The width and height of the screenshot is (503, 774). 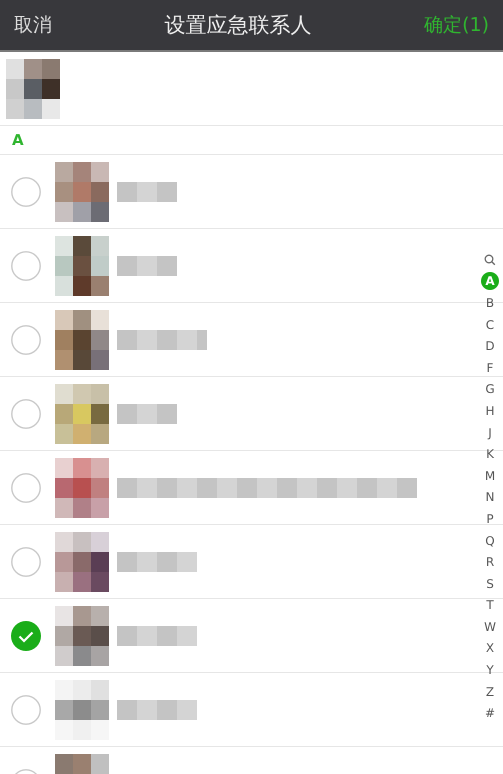 I want to click on index-letter: Q, so click(x=490, y=541).